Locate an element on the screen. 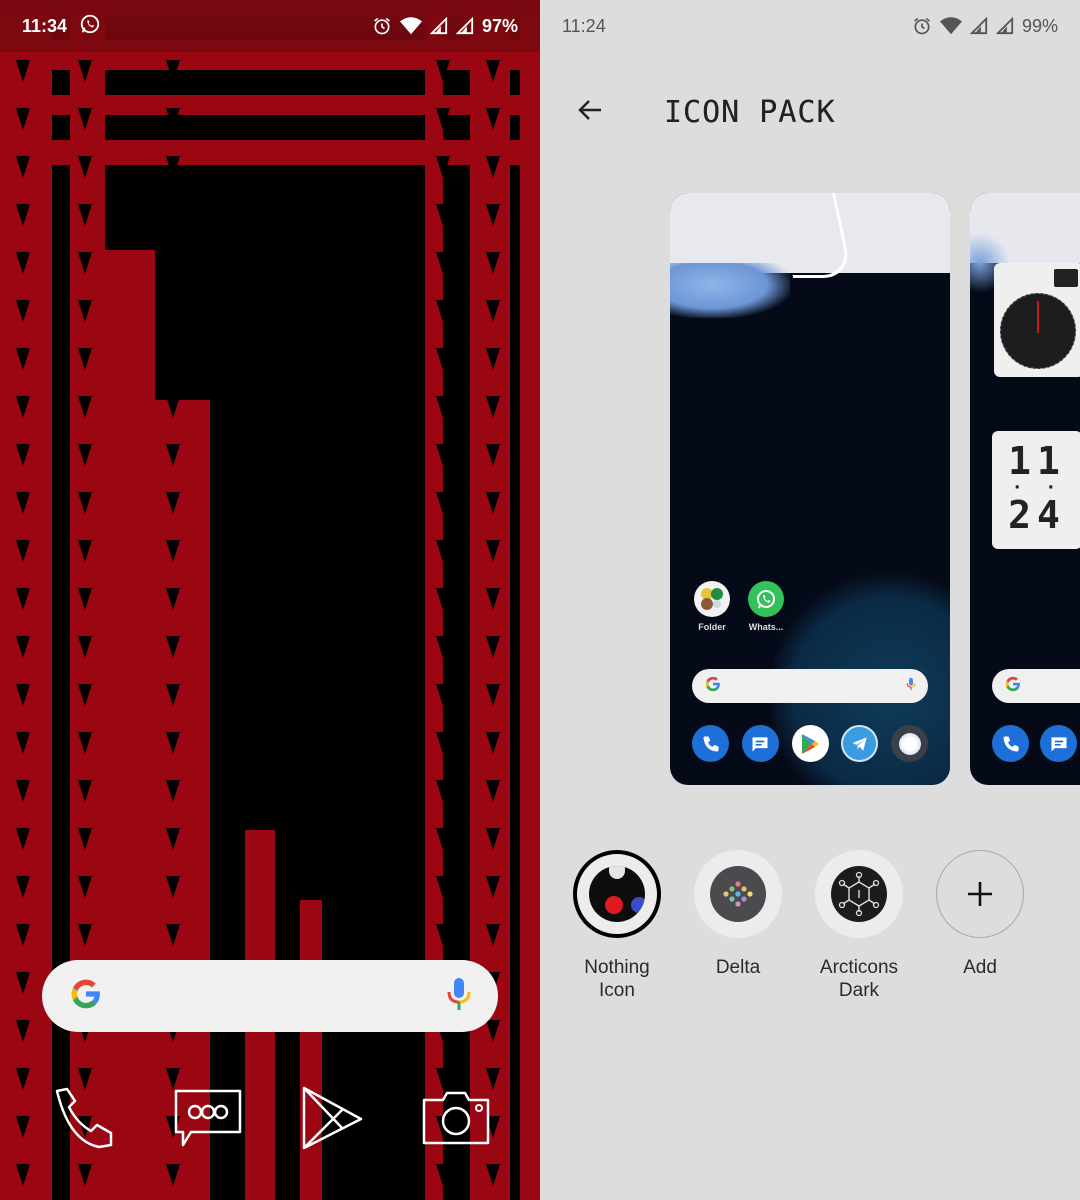 This screenshot has height=1200, width=1080. status-time: 11:24 is located at coordinates (584, 25).